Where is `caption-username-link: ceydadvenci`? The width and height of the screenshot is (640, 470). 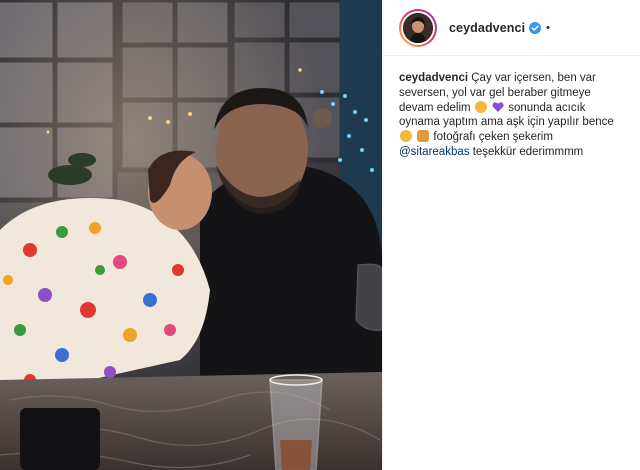
caption-username-link: ceydadvenci is located at coordinates (433, 78).